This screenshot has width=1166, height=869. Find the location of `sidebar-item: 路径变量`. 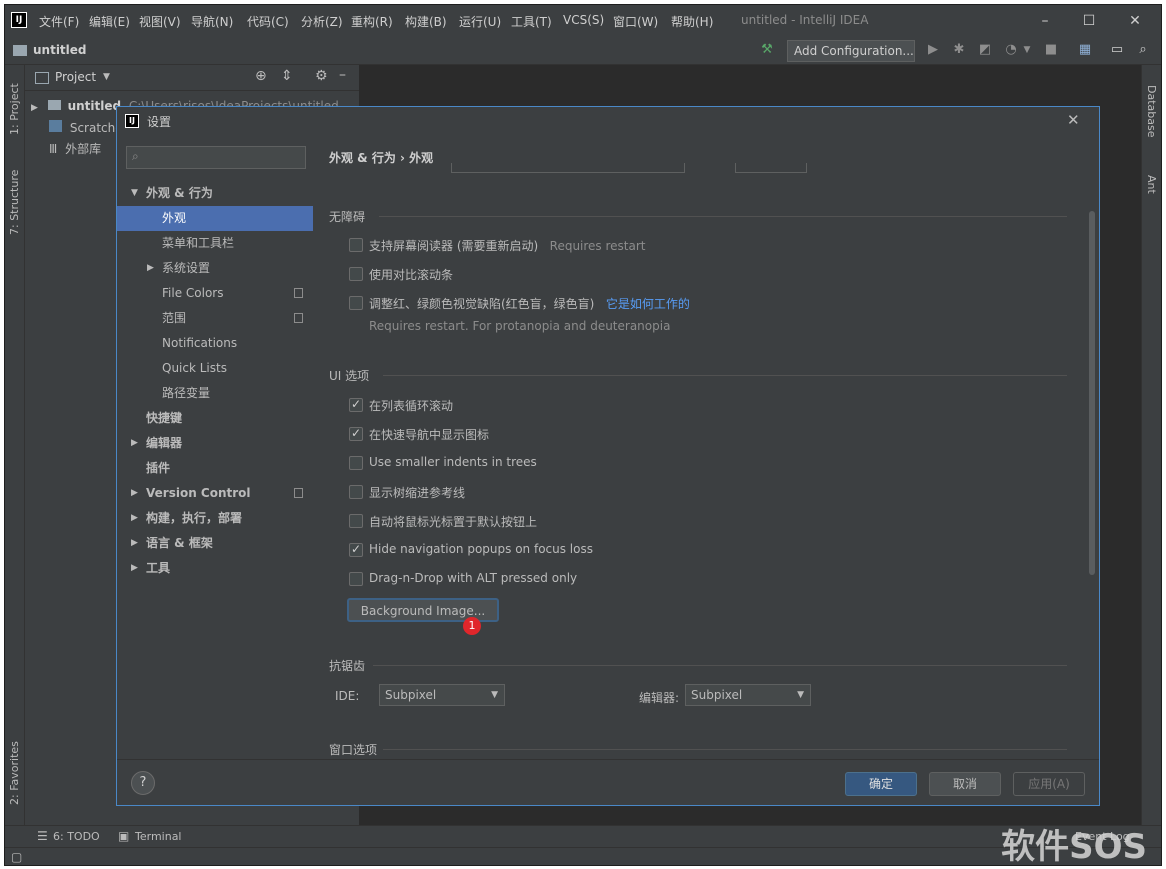

sidebar-item: 路径变量 is located at coordinates (215, 393).